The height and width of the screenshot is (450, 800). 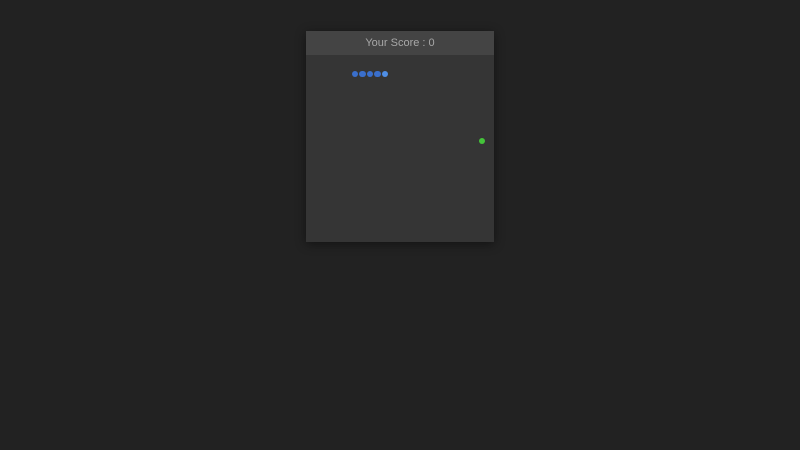 I want to click on food-pellet, so click(x=481, y=140).